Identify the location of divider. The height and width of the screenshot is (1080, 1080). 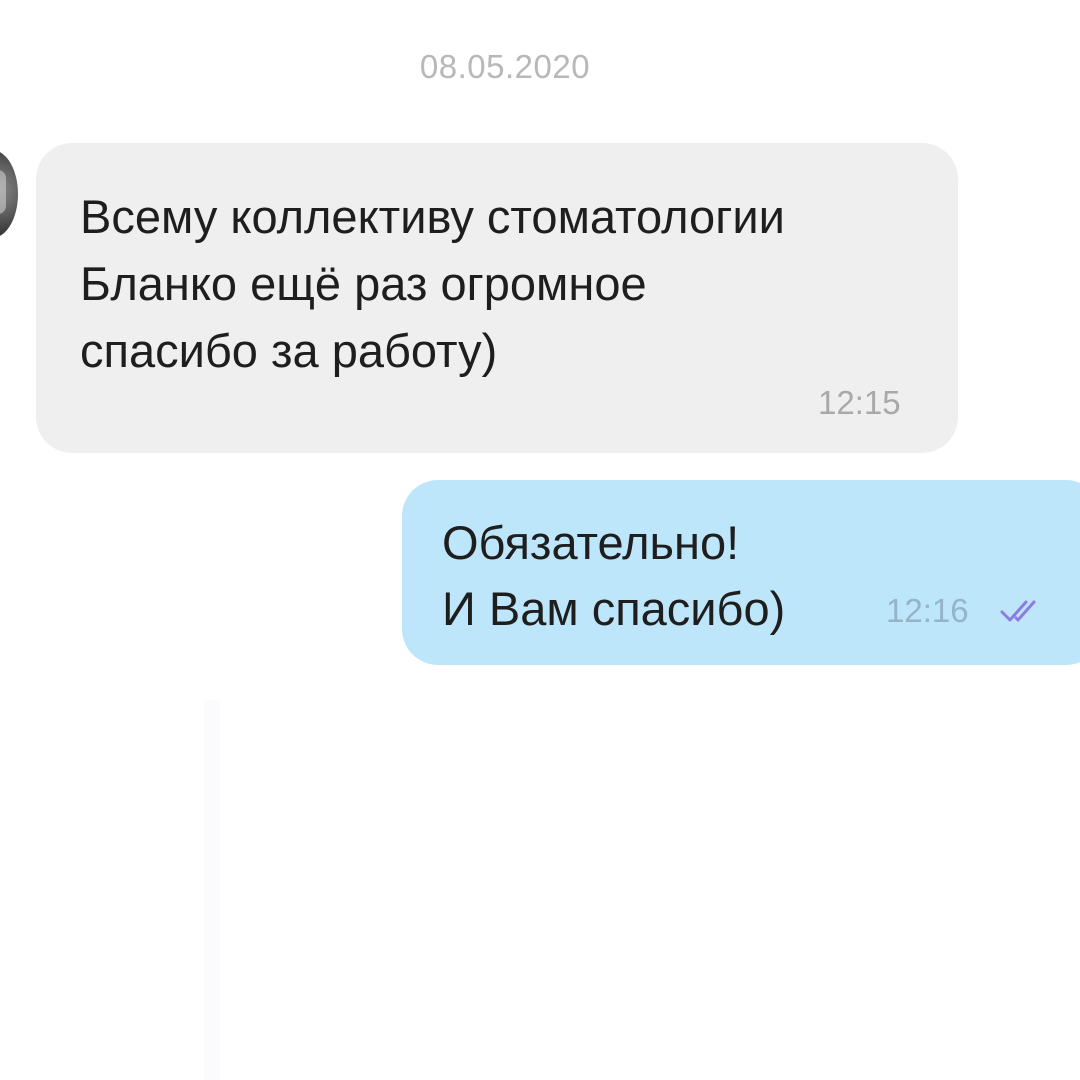
(212, 890).